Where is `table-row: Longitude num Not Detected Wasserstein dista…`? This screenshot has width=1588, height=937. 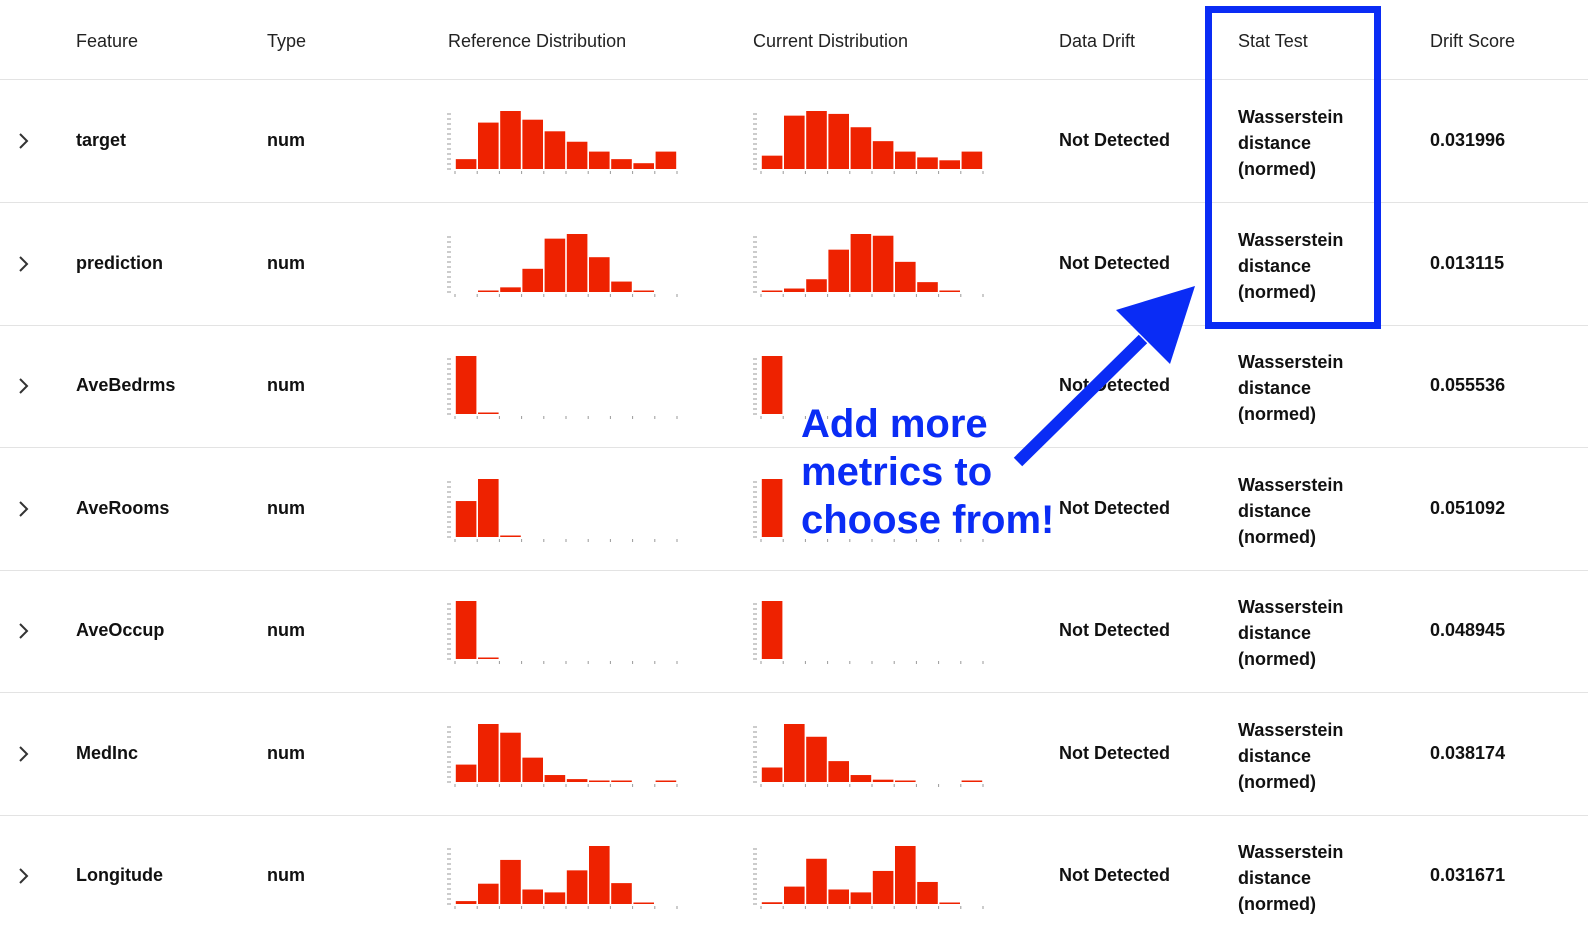
table-row: Longitude num Not Detected Wasserstein dista… is located at coordinates (794, 876).